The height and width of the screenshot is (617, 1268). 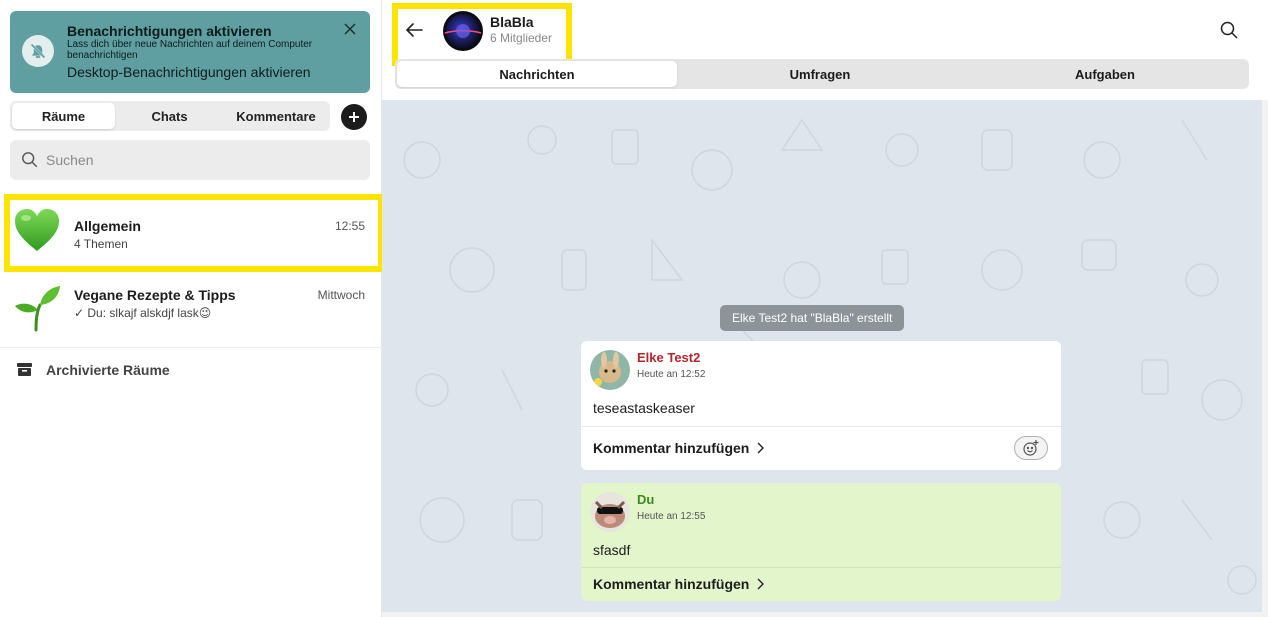 What do you see at coordinates (169, 31) in the screenshot?
I see `notification-title: Benachrichtigungen aktivieren` at bounding box center [169, 31].